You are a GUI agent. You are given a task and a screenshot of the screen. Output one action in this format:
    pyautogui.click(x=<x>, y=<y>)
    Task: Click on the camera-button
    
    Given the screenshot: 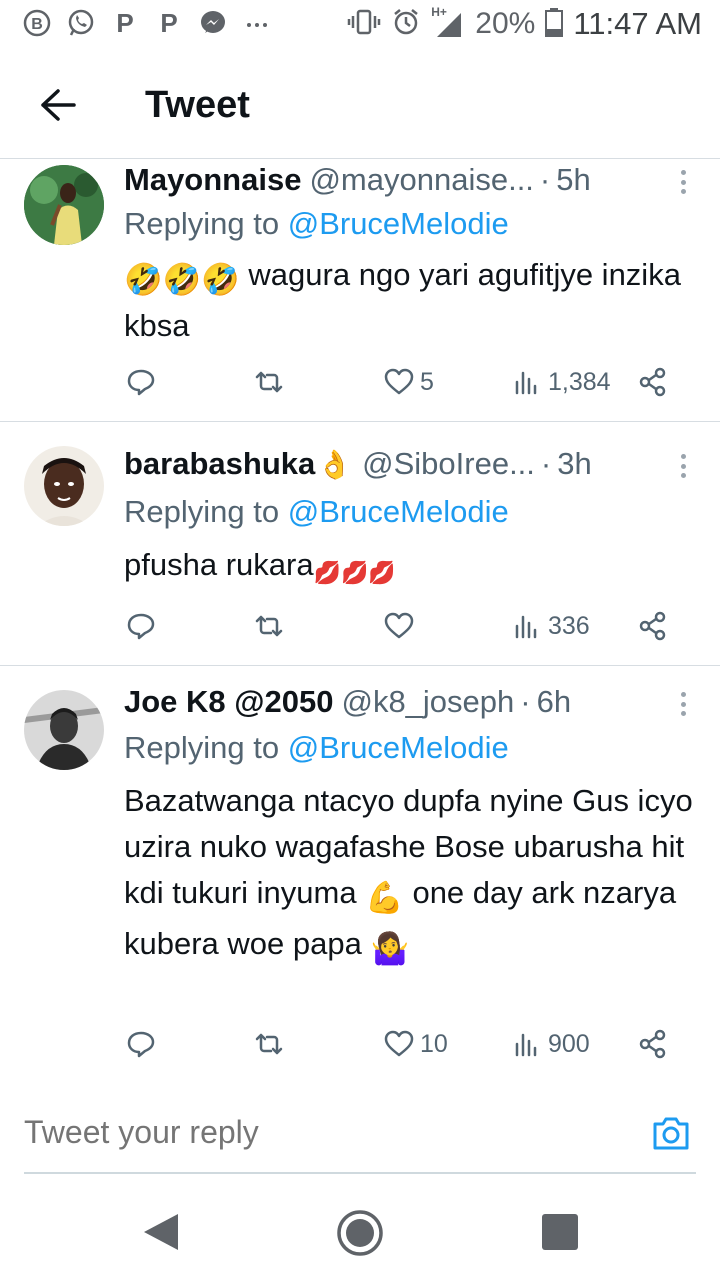 What is the action you would take?
    pyautogui.click(x=671, y=1133)
    